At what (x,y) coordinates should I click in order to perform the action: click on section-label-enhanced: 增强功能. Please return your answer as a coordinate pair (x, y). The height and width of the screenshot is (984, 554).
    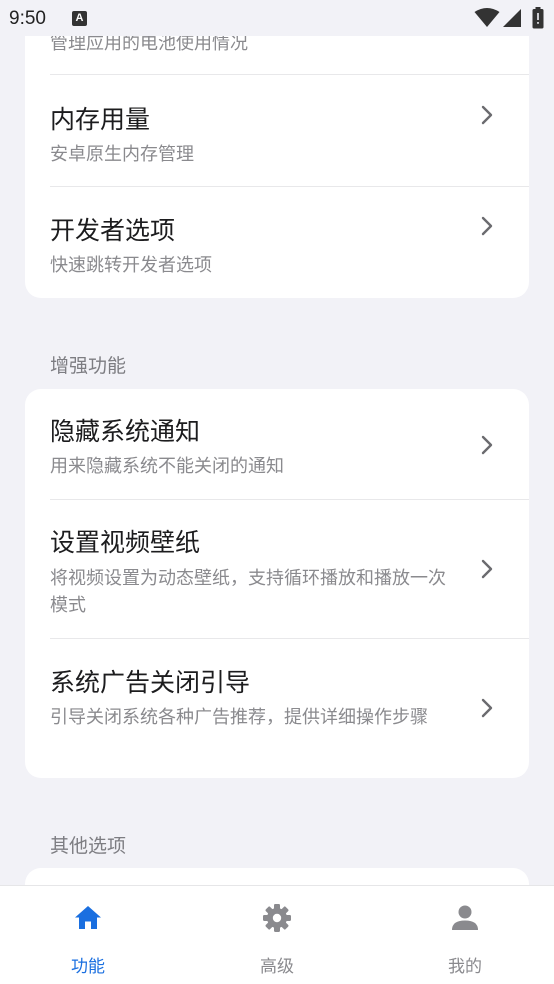
    Looking at the image, I should click on (88, 366).